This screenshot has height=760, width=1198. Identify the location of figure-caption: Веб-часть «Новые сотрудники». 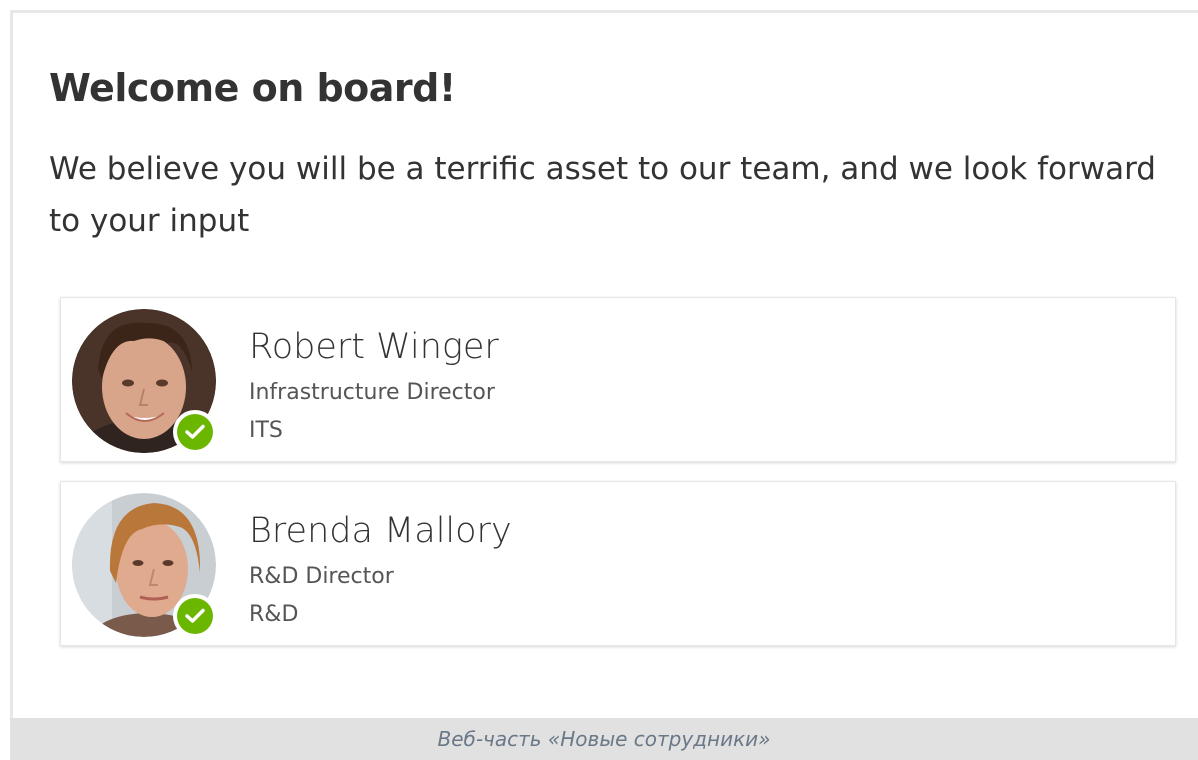
(604, 739).